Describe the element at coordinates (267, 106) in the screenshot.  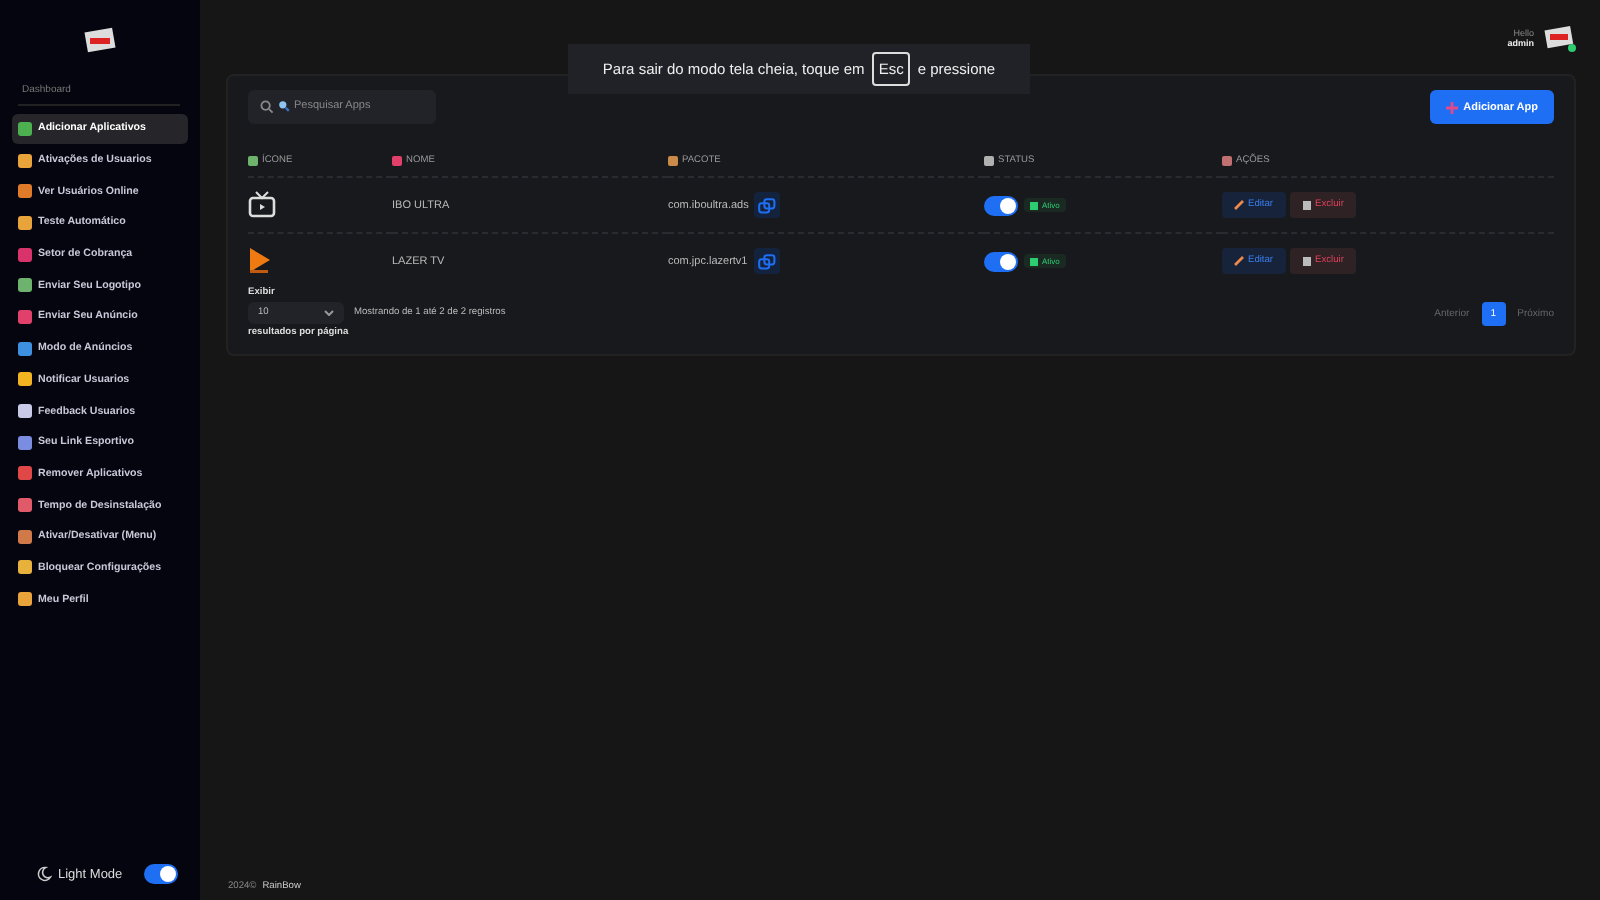
I see `search-icon` at that location.